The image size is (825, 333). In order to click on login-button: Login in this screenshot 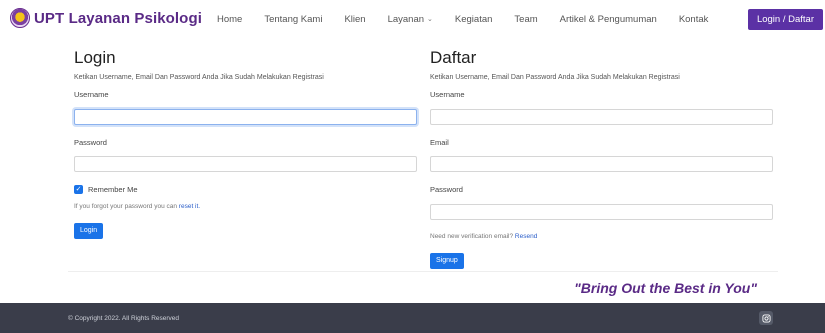, I will do `click(89, 231)`.